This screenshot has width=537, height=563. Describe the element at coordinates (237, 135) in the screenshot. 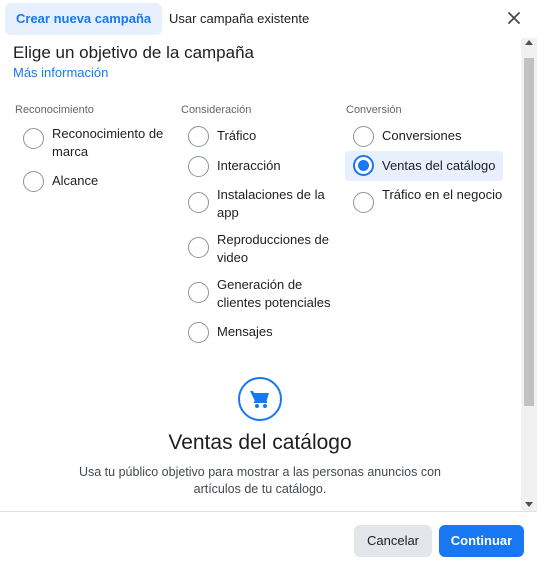

I see `option-label: Tráfico` at that location.